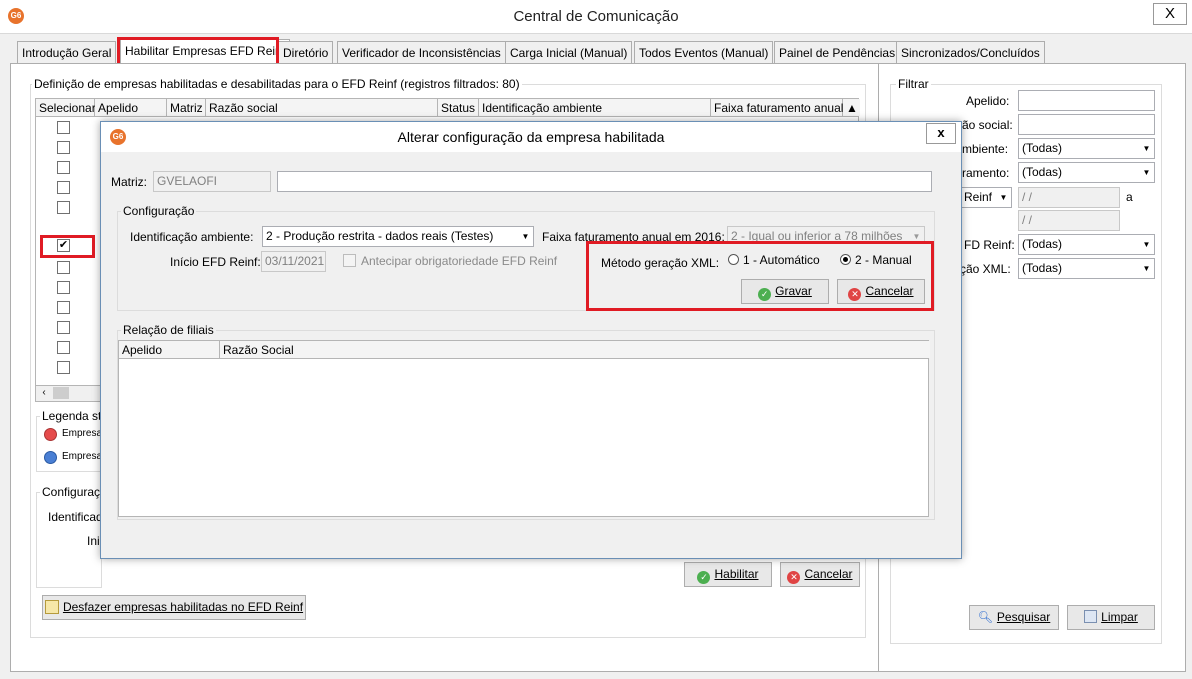  What do you see at coordinates (604, 181) in the screenshot?
I see `matriz-name-input` at bounding box center [604, 181].